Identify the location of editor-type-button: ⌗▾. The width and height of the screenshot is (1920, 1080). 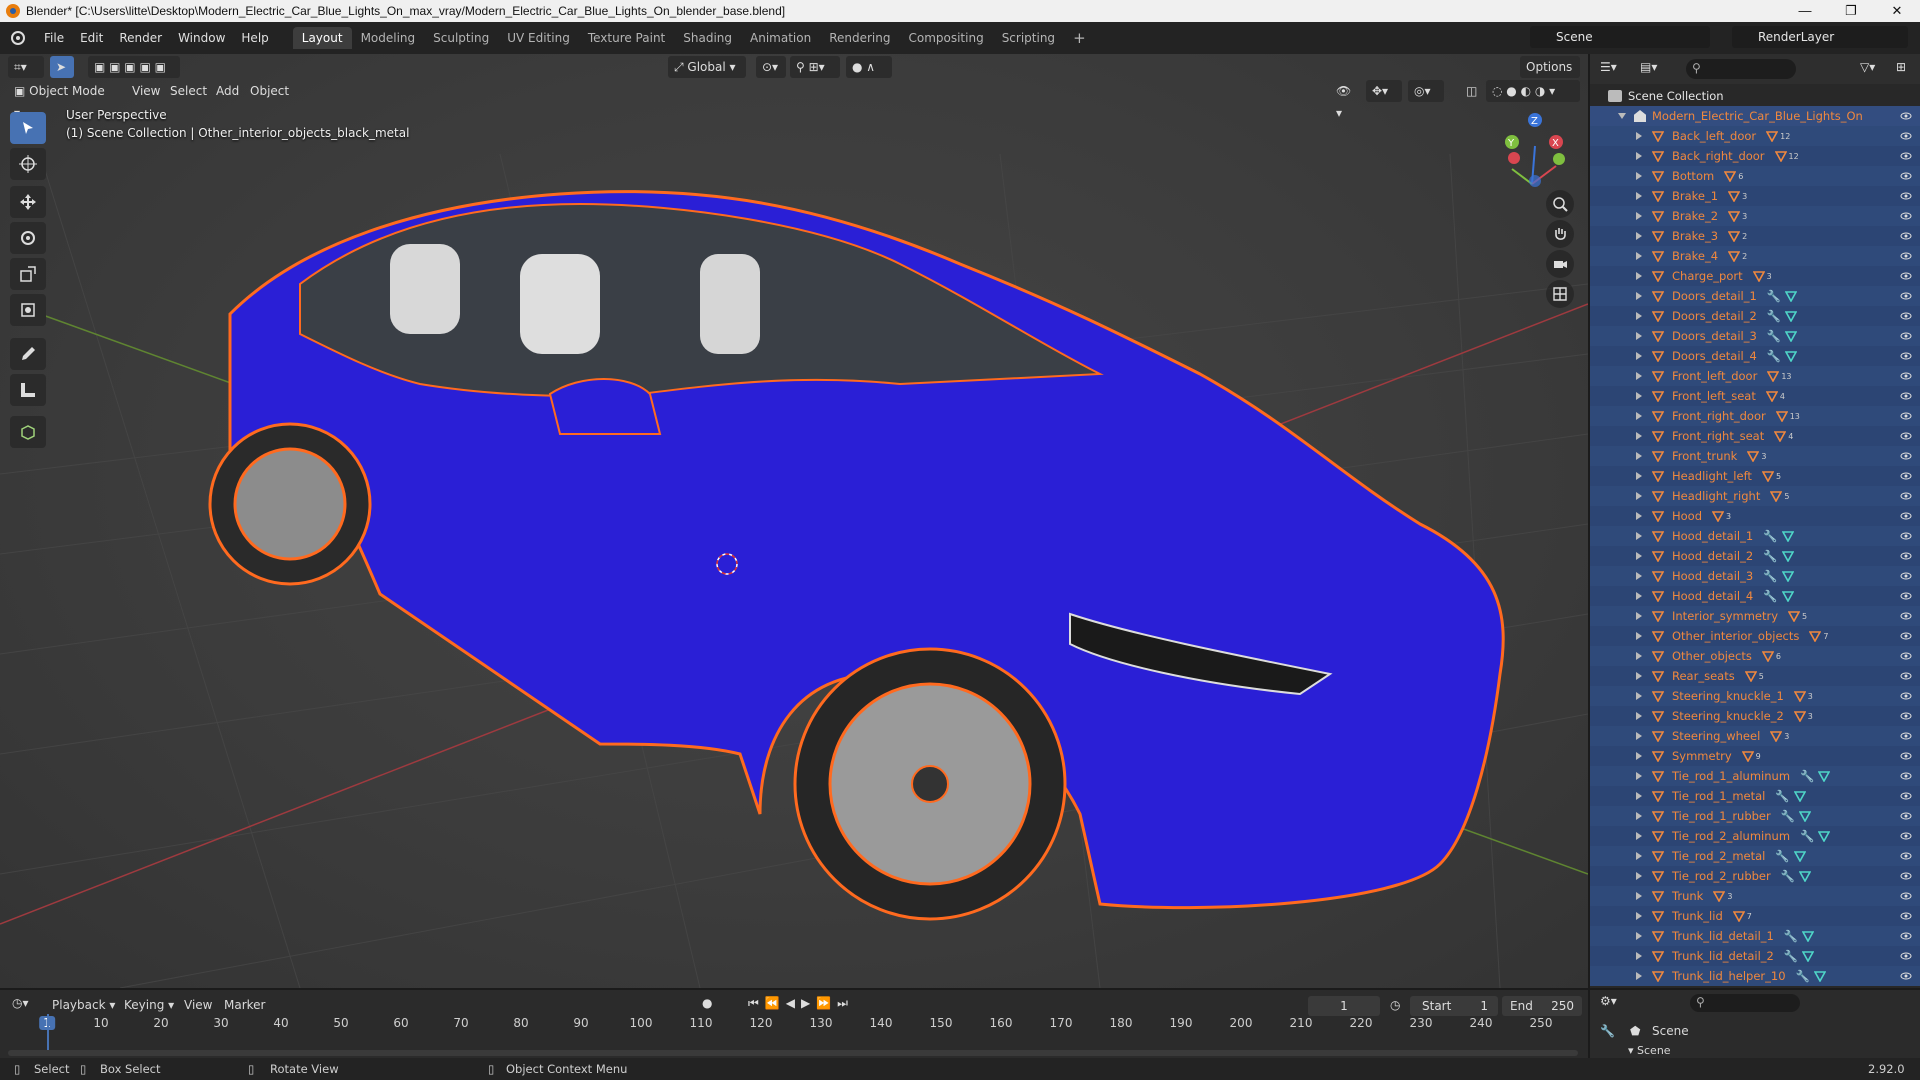
(26, 67).